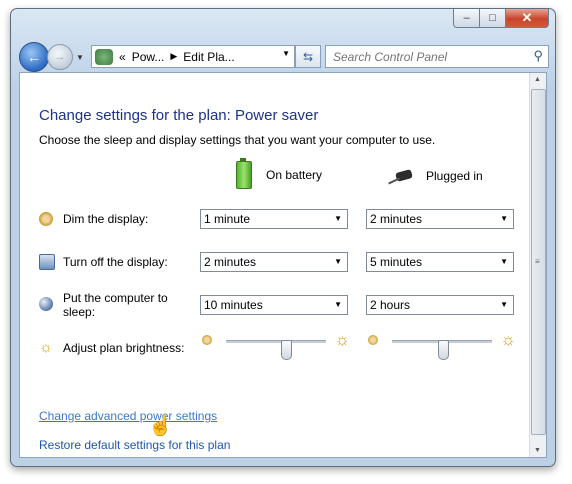  Describe the element at coordinates (115, 298) in the screenshot. I see `sleep-label-line1: Put the computer to` at that location.